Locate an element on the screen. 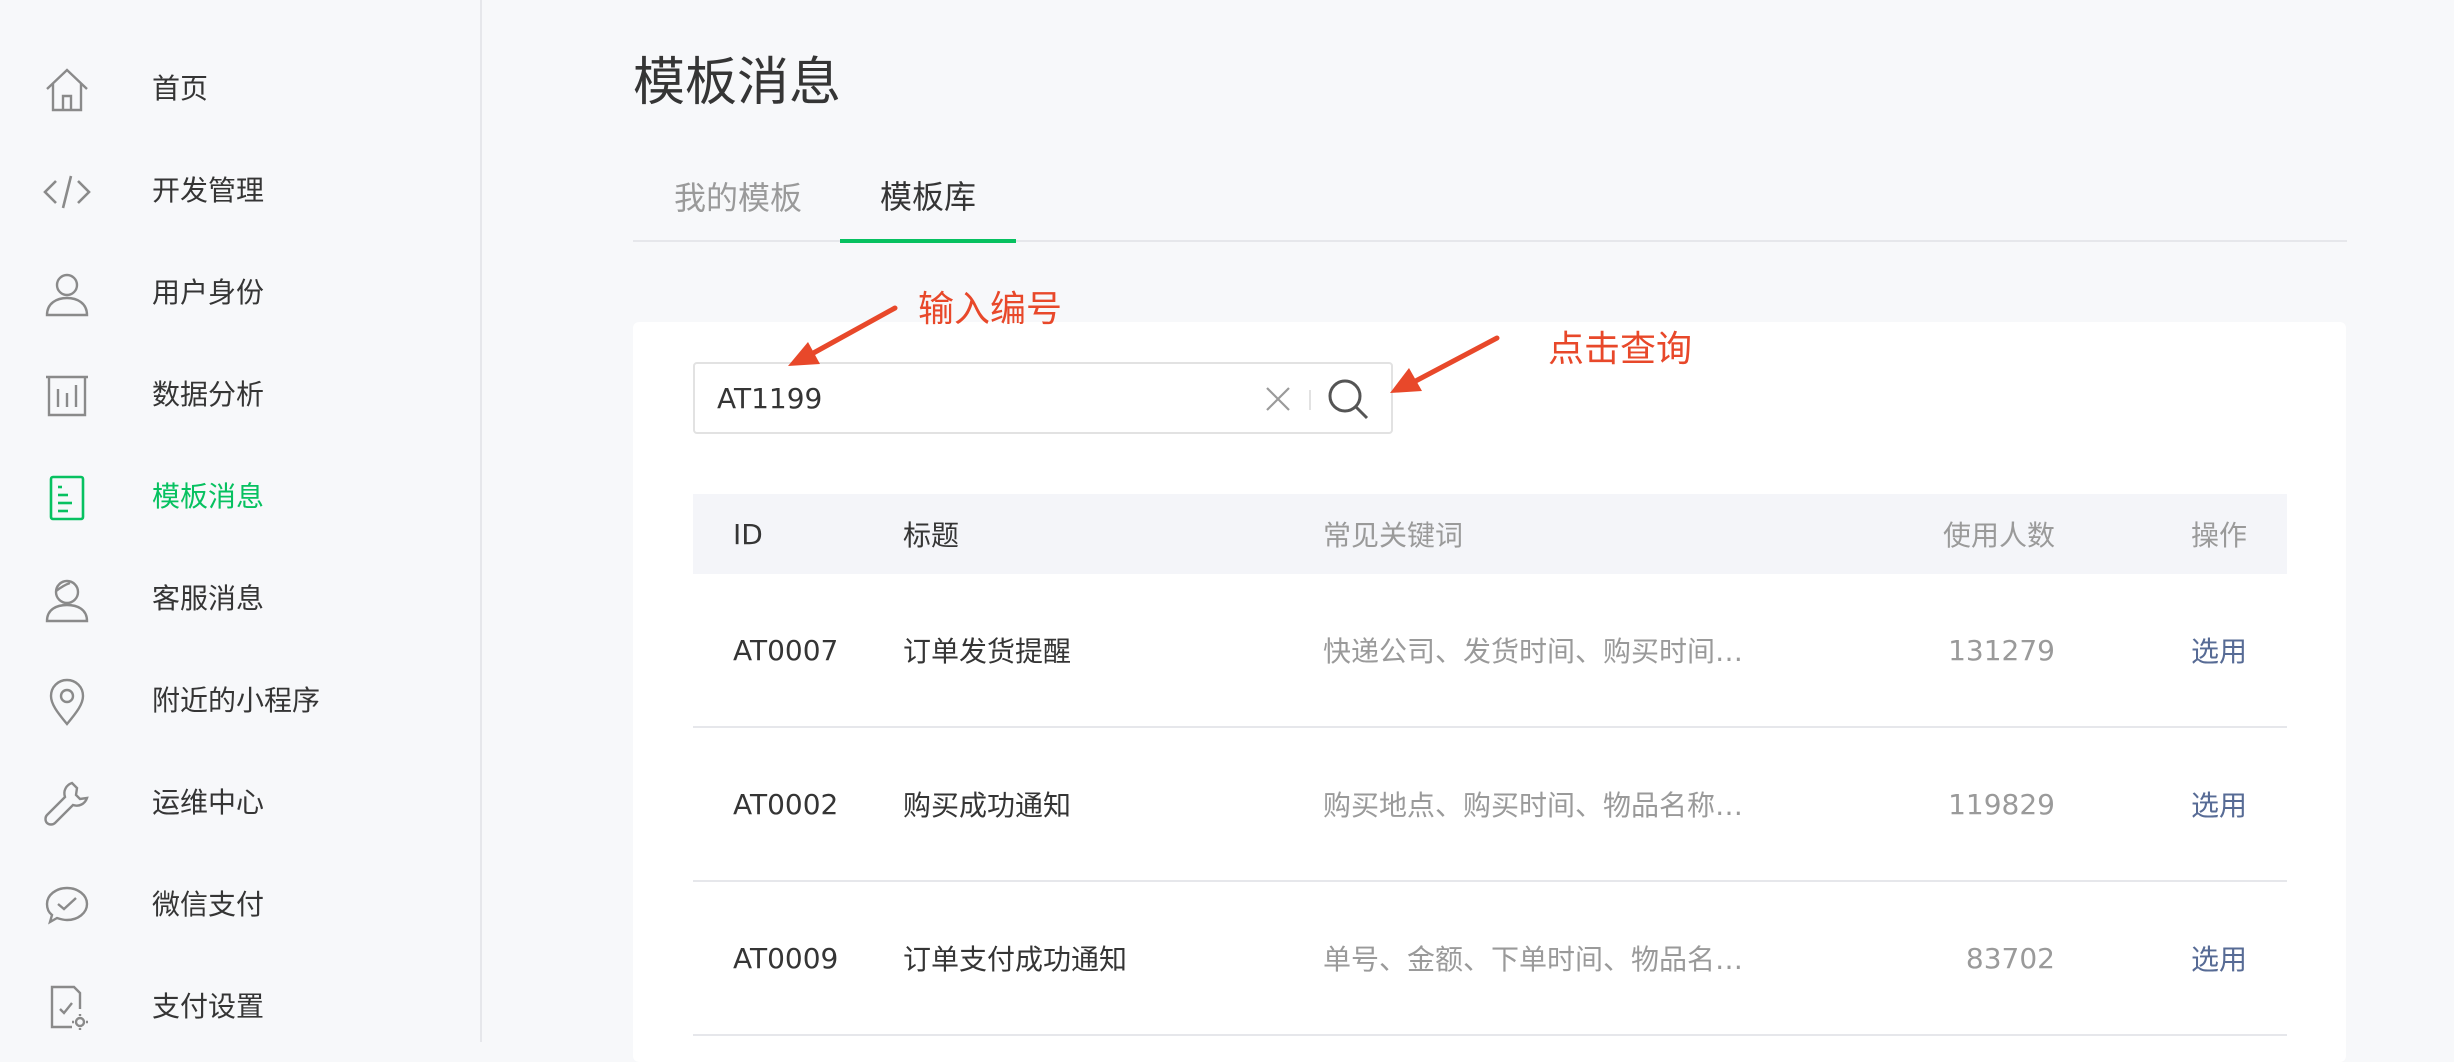  cell-id: AT0009 is located at coordinates (786, 958).